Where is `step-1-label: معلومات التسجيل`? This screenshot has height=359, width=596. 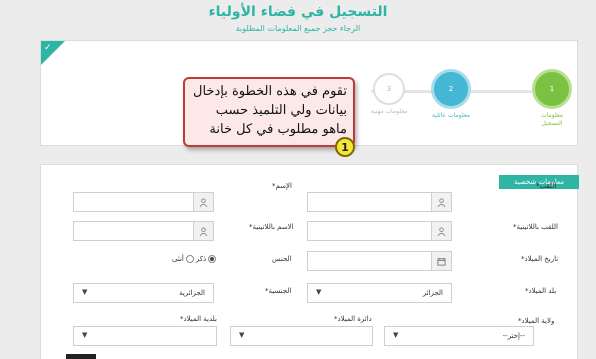
step-1-label: معلومات التسجيل is located at coordinates (552, 120).